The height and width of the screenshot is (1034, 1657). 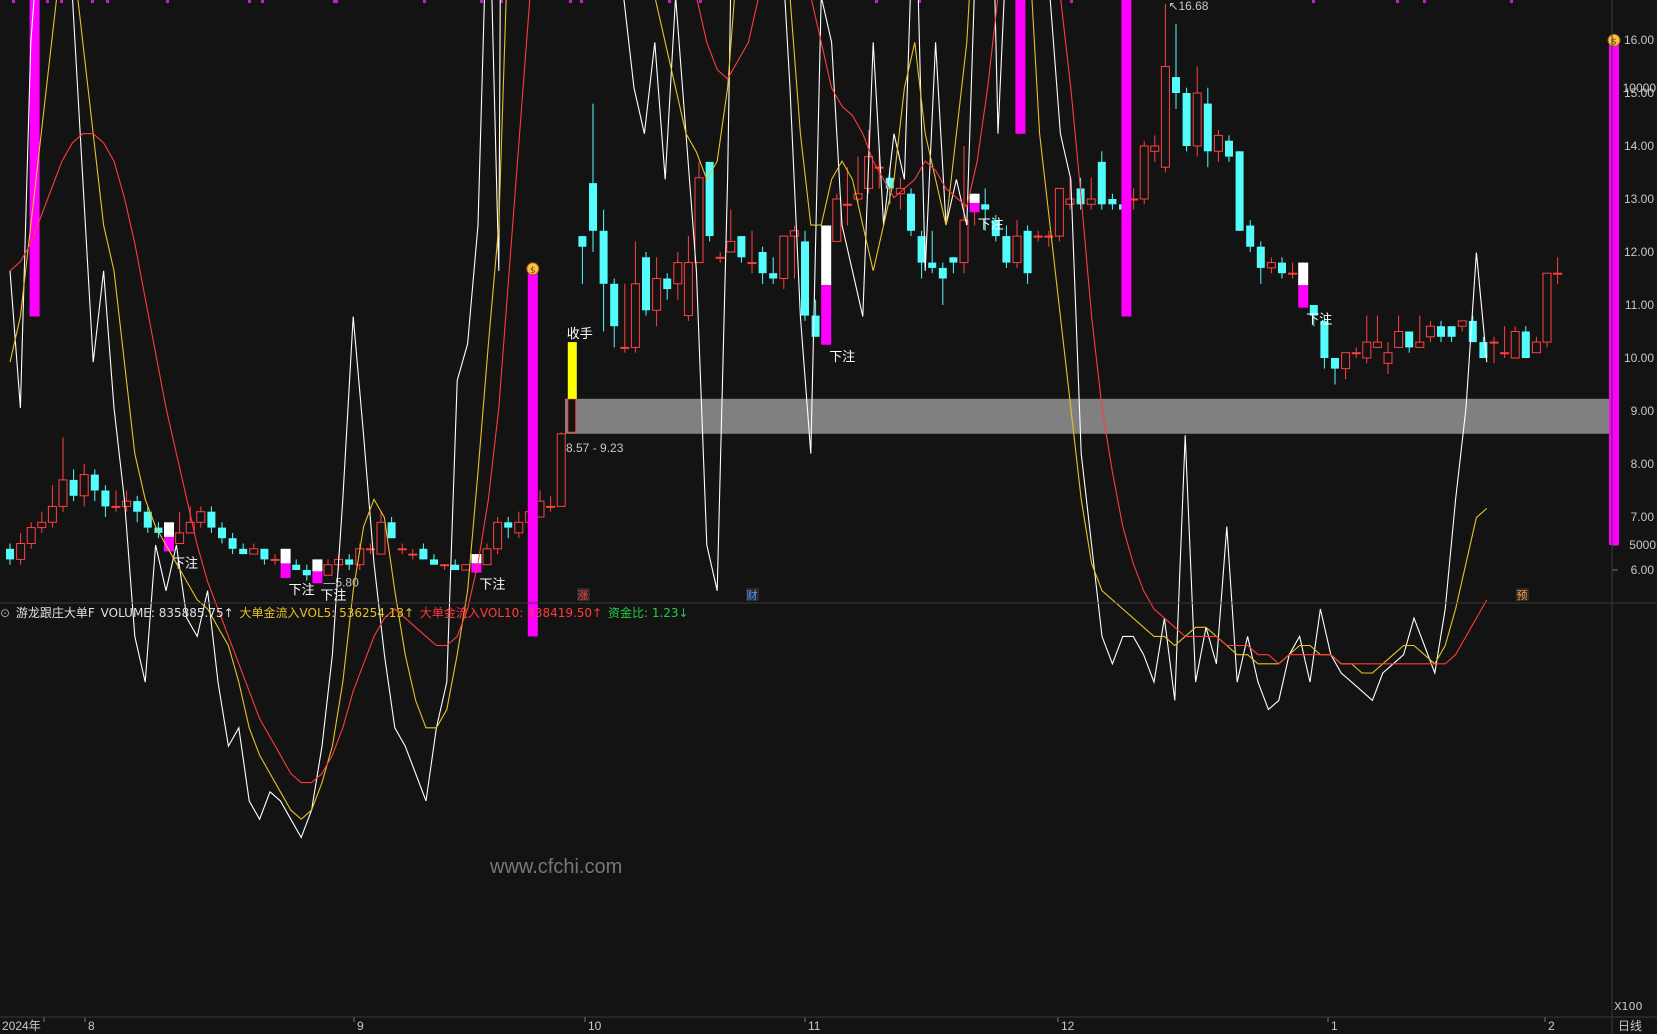 What do you see at coordinates (55, 613) in the screenshot?
I see `indicator-name: 游龙跟庄大单F` at bounding box center [55, 613].